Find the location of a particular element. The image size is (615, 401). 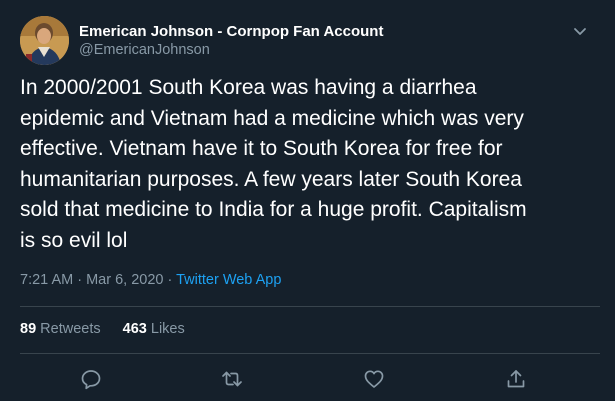

author-display-name: Emerican Johnson - Cornpop Fan Account is located at coordinates (231, 31).